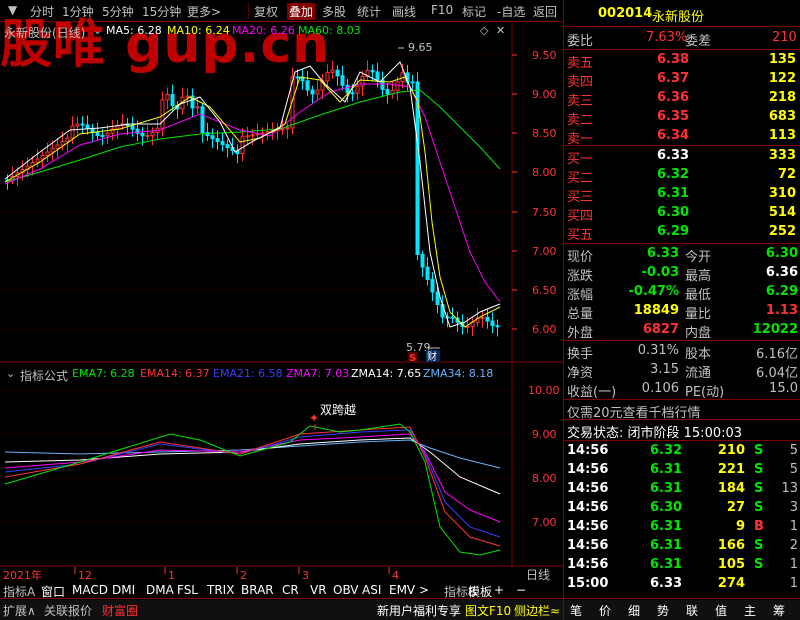 This screenshot has width=800, height=620. Describe the element at coordinates (412, 358) in the screenshot. I see `sell-marker-s: S` at that location.